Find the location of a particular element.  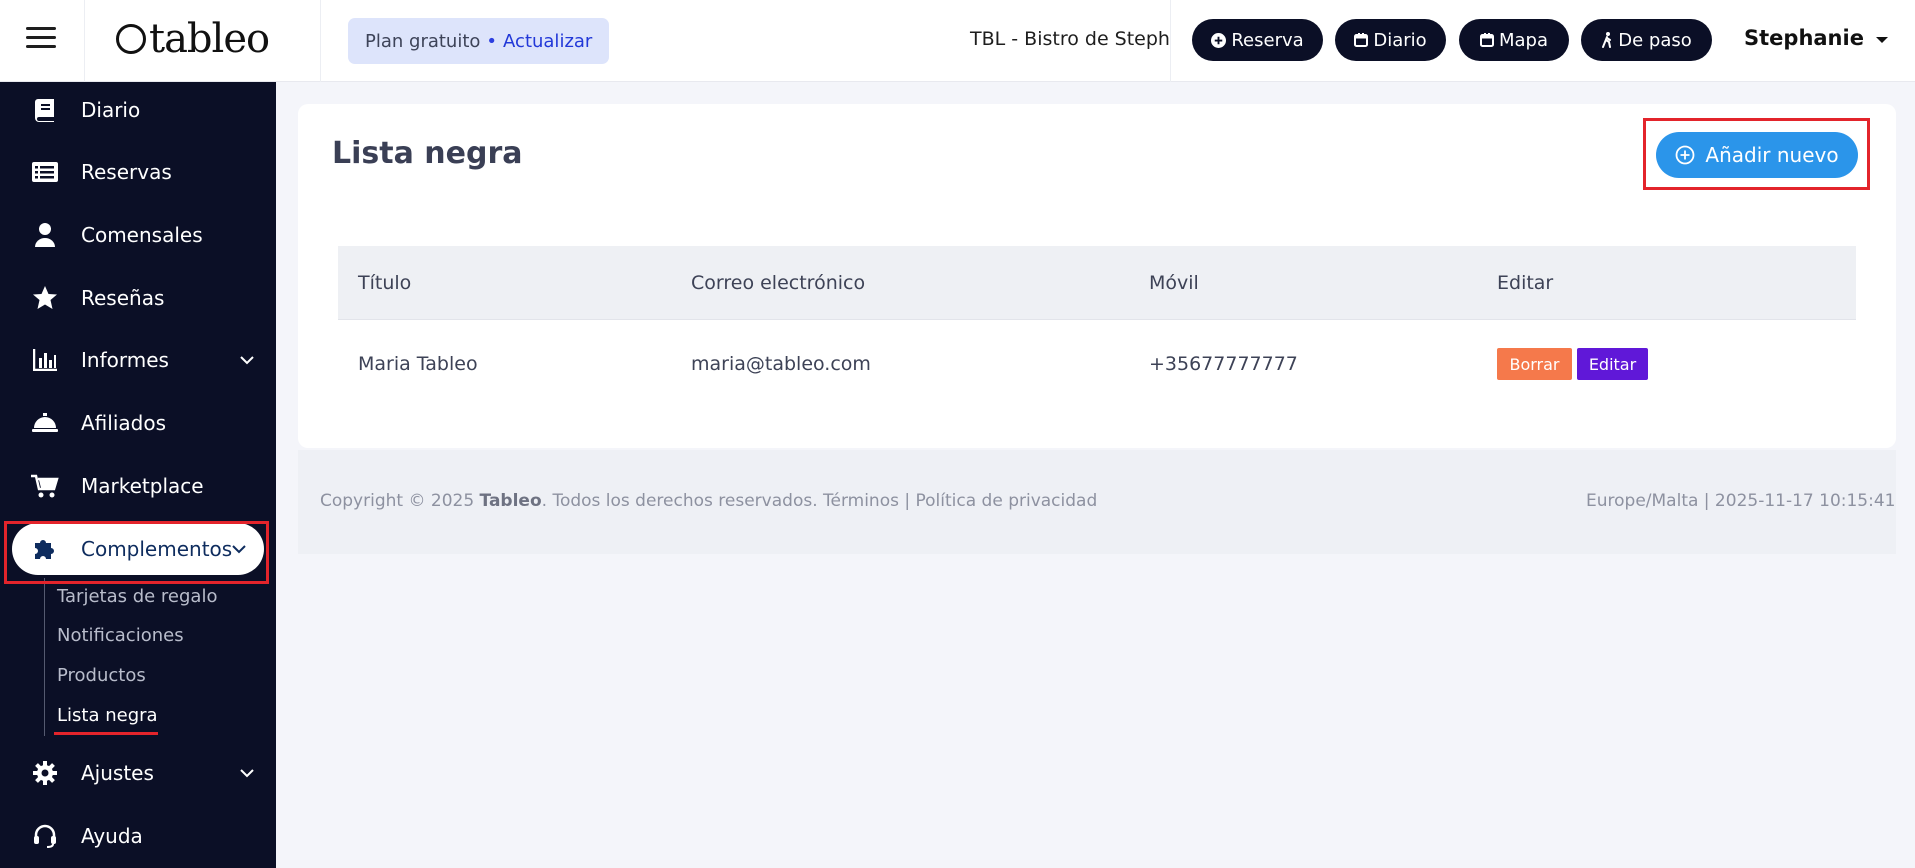

sidebar-item-label: Ayuda is located at coordinates (112, 836).